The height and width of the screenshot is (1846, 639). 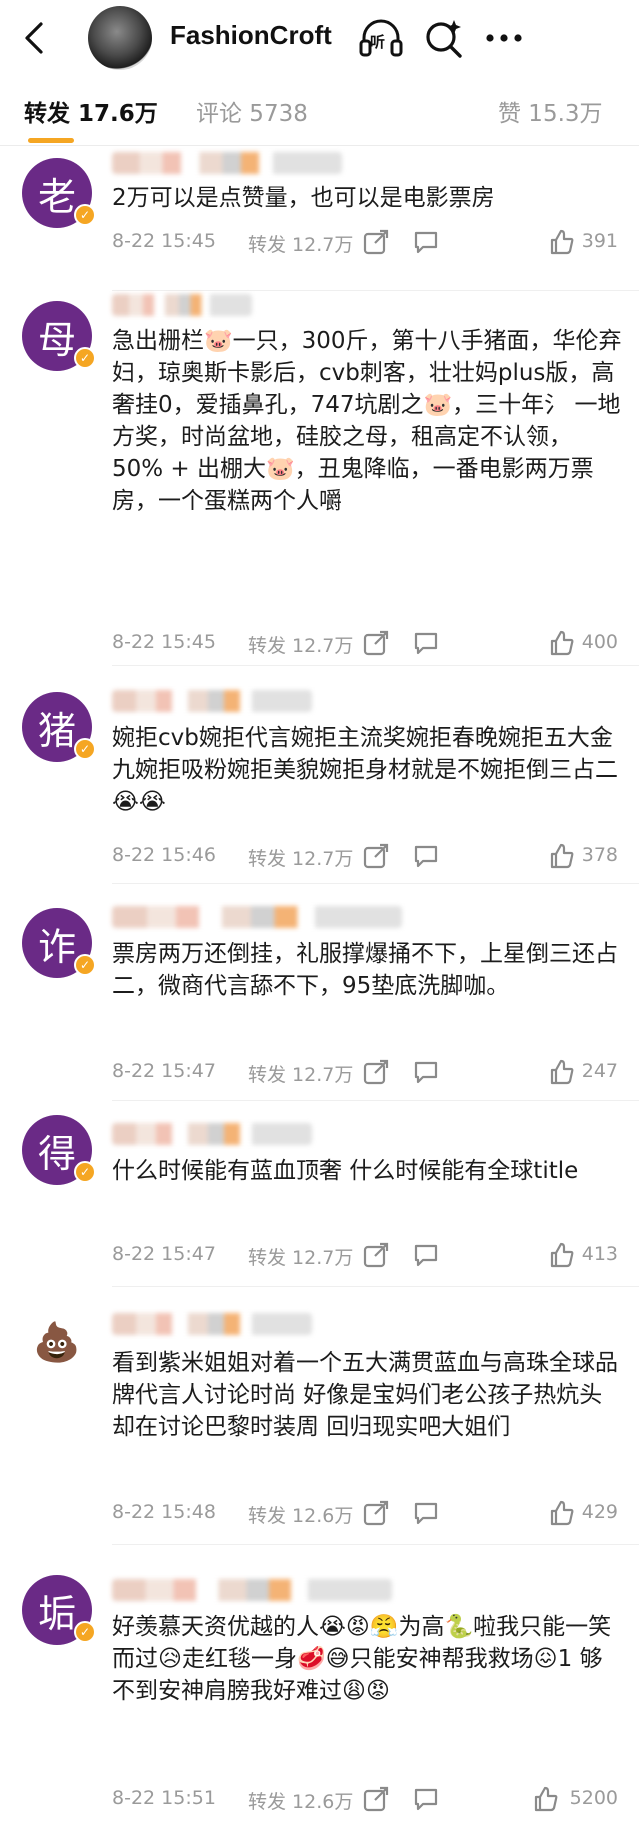 I want to click on tab-bar: 转发 17.6万 评论 5738 赞 15.3万, so click(x=319, y=111).